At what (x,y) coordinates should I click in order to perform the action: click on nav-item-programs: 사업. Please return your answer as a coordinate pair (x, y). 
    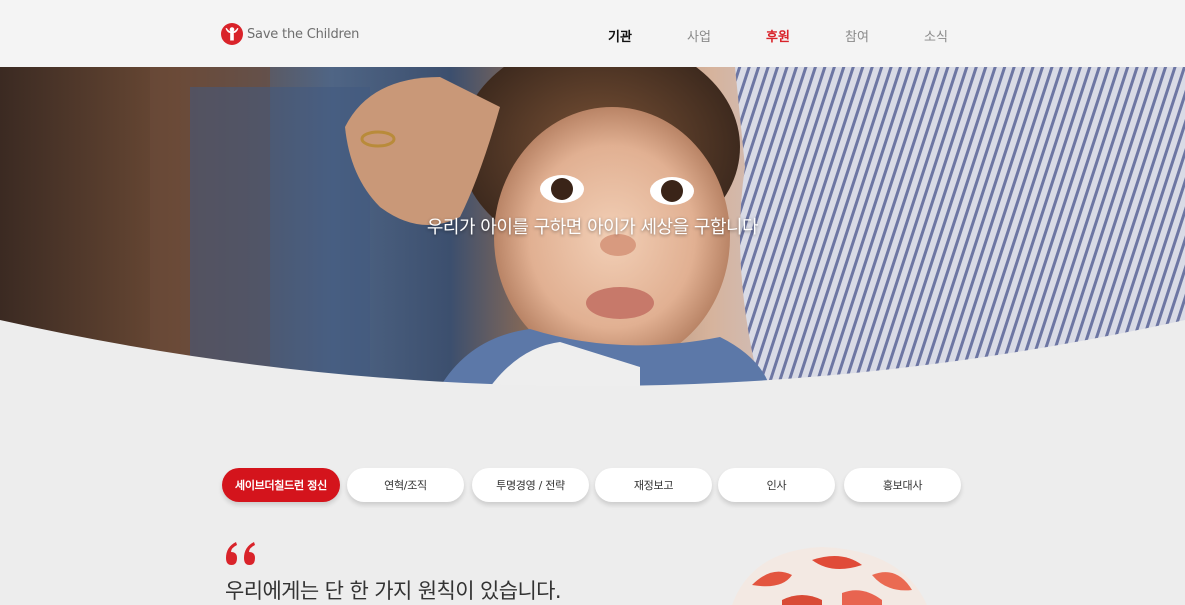
    Looking at the image, I should click on (699, 35).